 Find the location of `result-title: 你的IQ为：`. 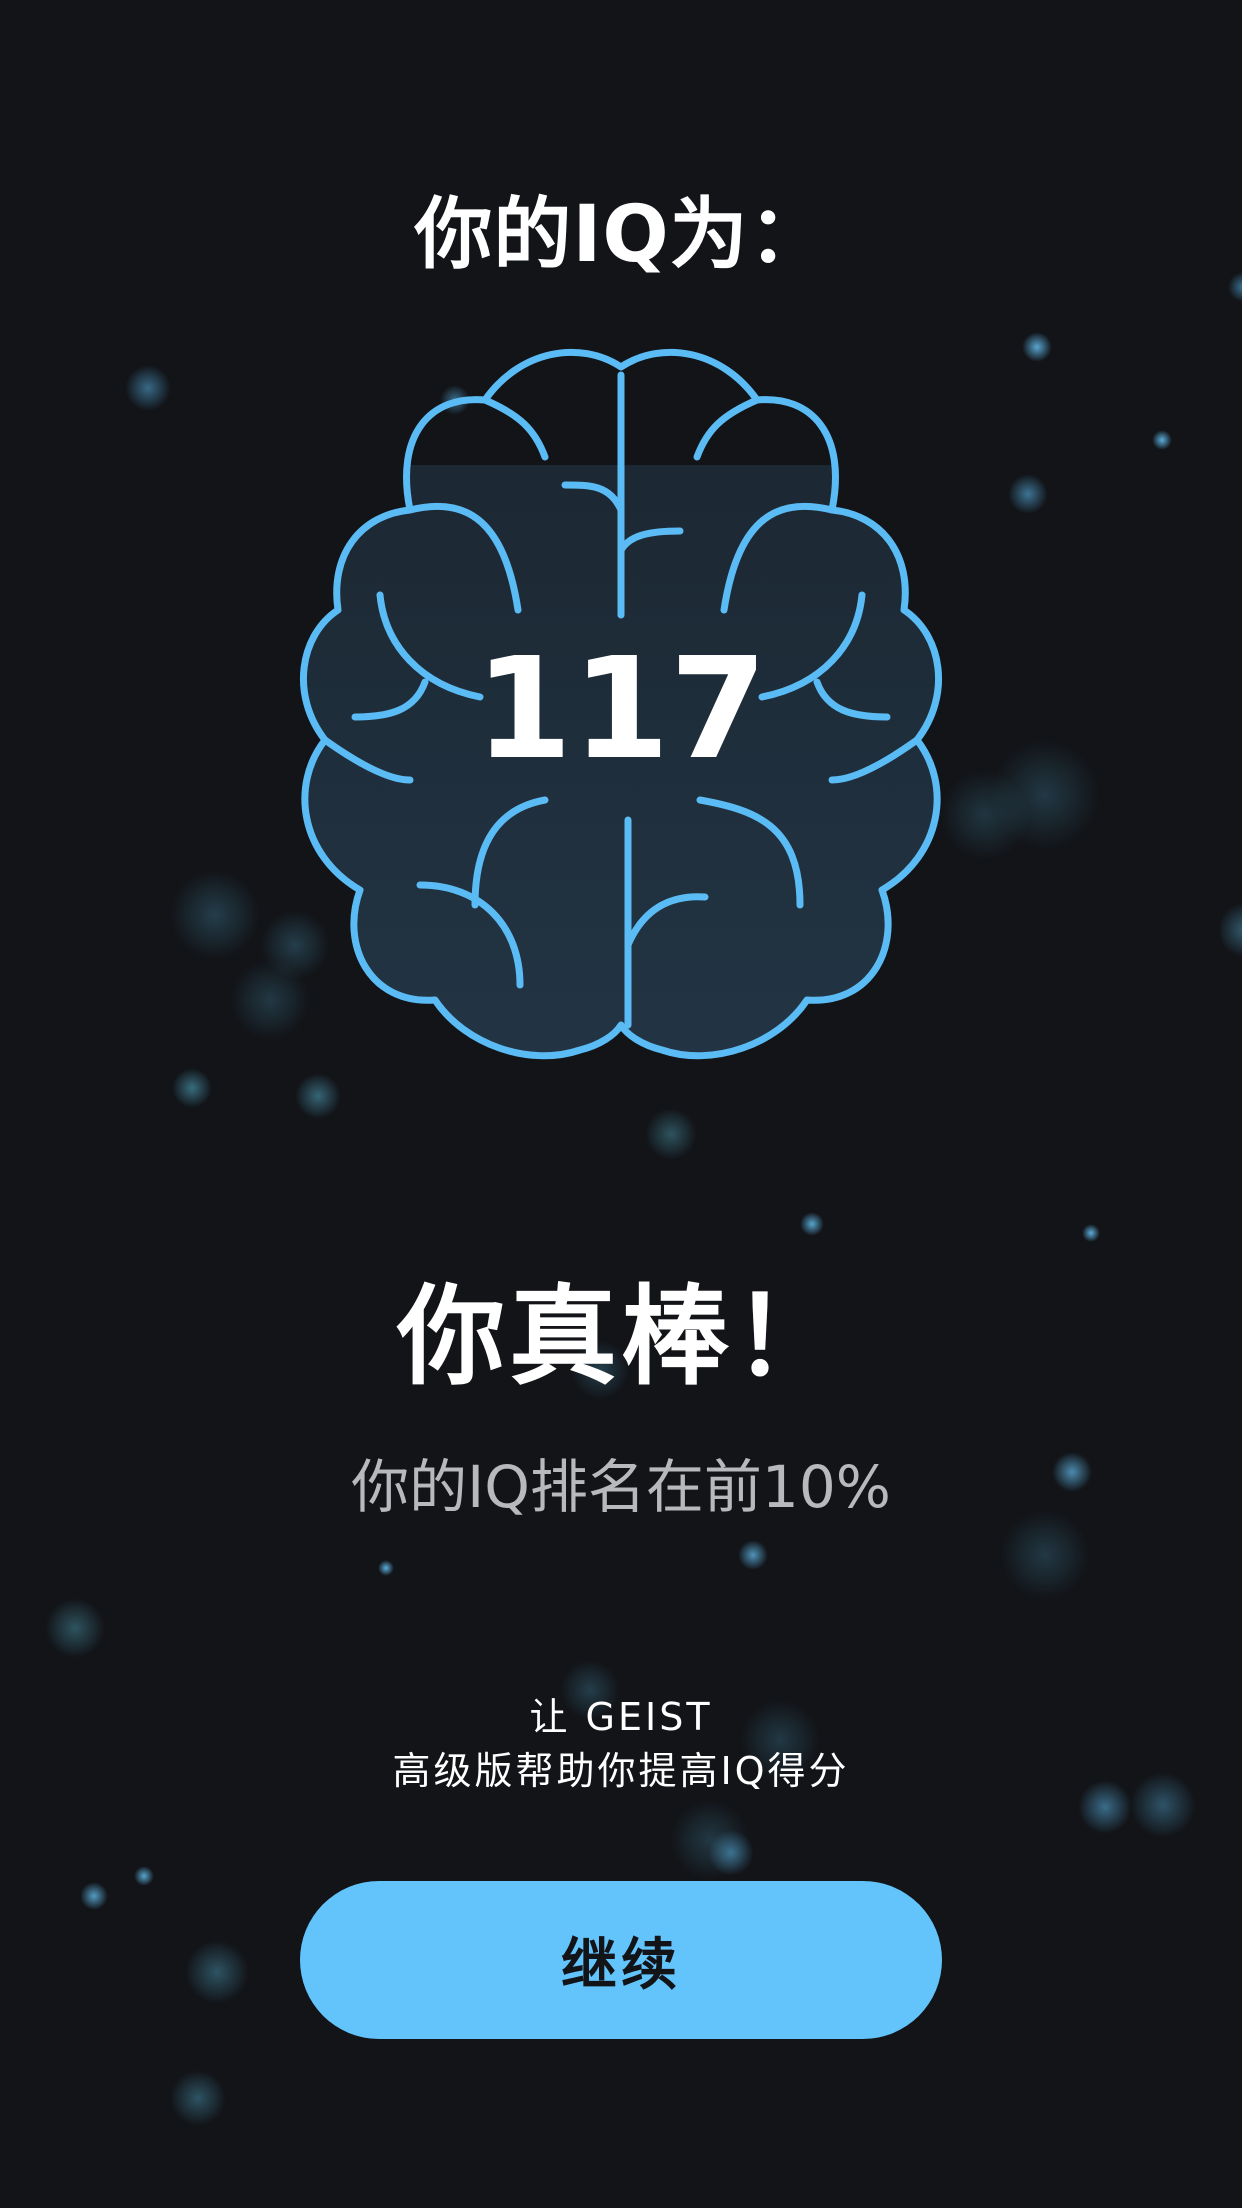

result-title: 你的IQ为： is located at coordinates (621, 235).